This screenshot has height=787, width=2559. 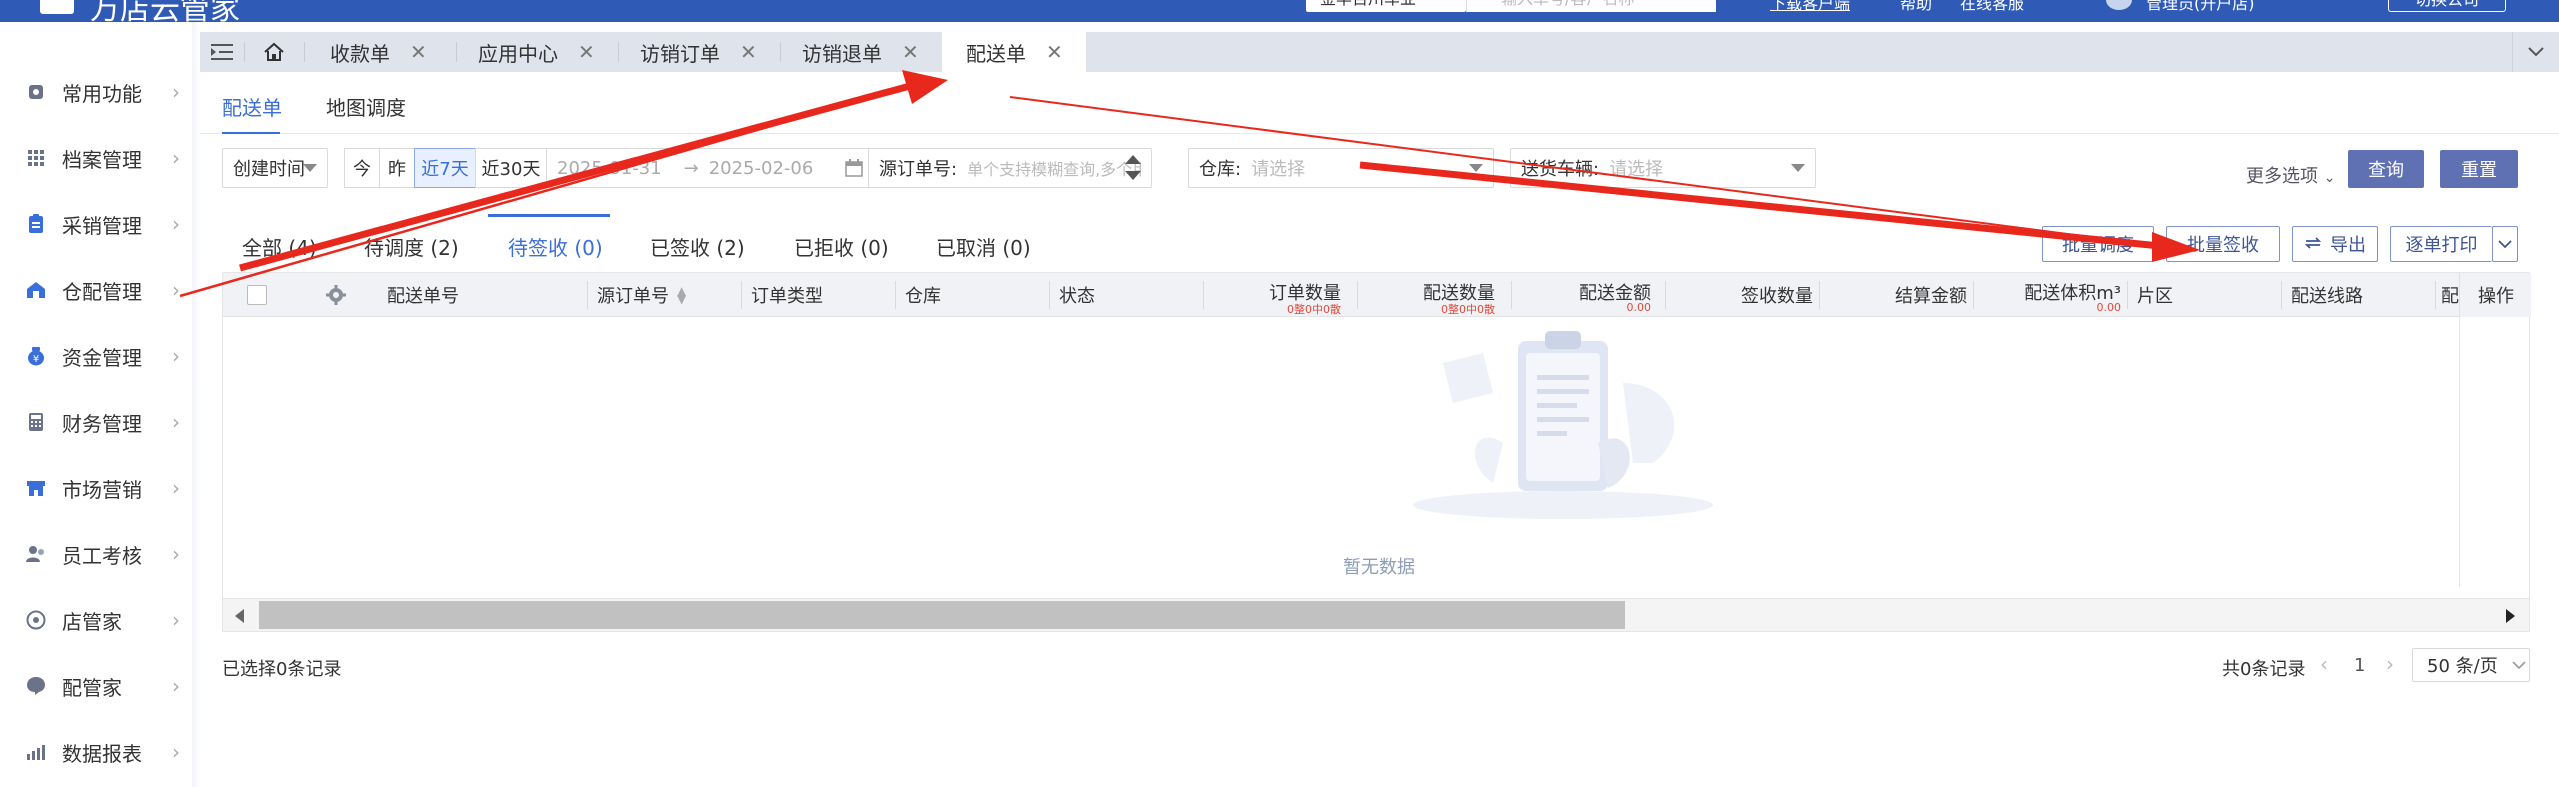 I want to click on page-size-select: 50 条/页, so click(x=2471, y=665).